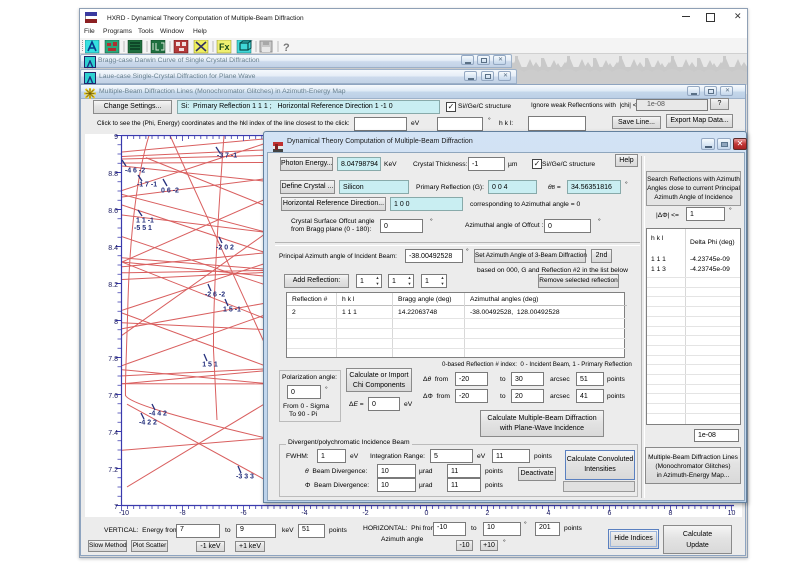 The width and height of the screenshot is (810, 574). I want to click on svg-text: 8.4, so click(113, 248).